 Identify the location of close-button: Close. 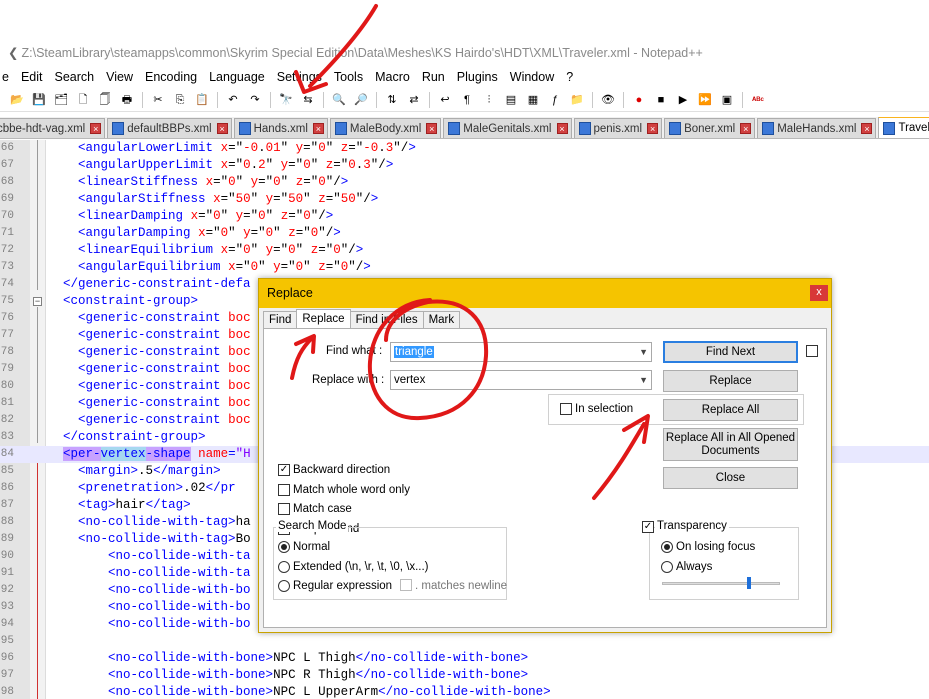
(730, 478).